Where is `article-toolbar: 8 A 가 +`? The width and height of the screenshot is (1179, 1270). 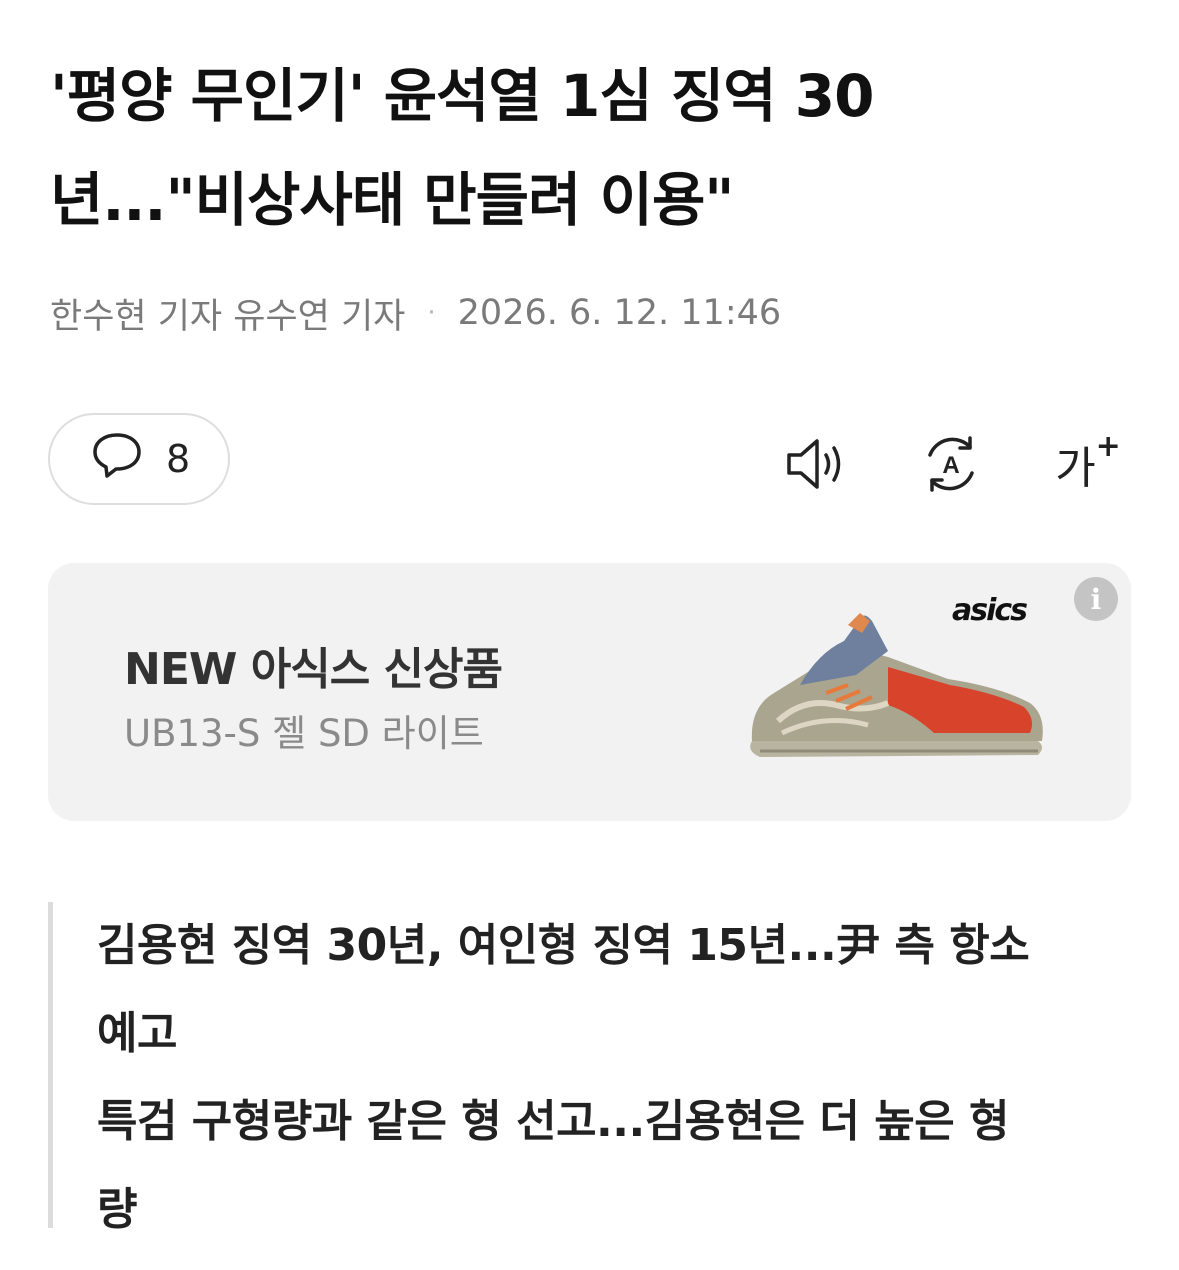
article-toolbar: 8 A 가 + is located at coordinates (588, 461).